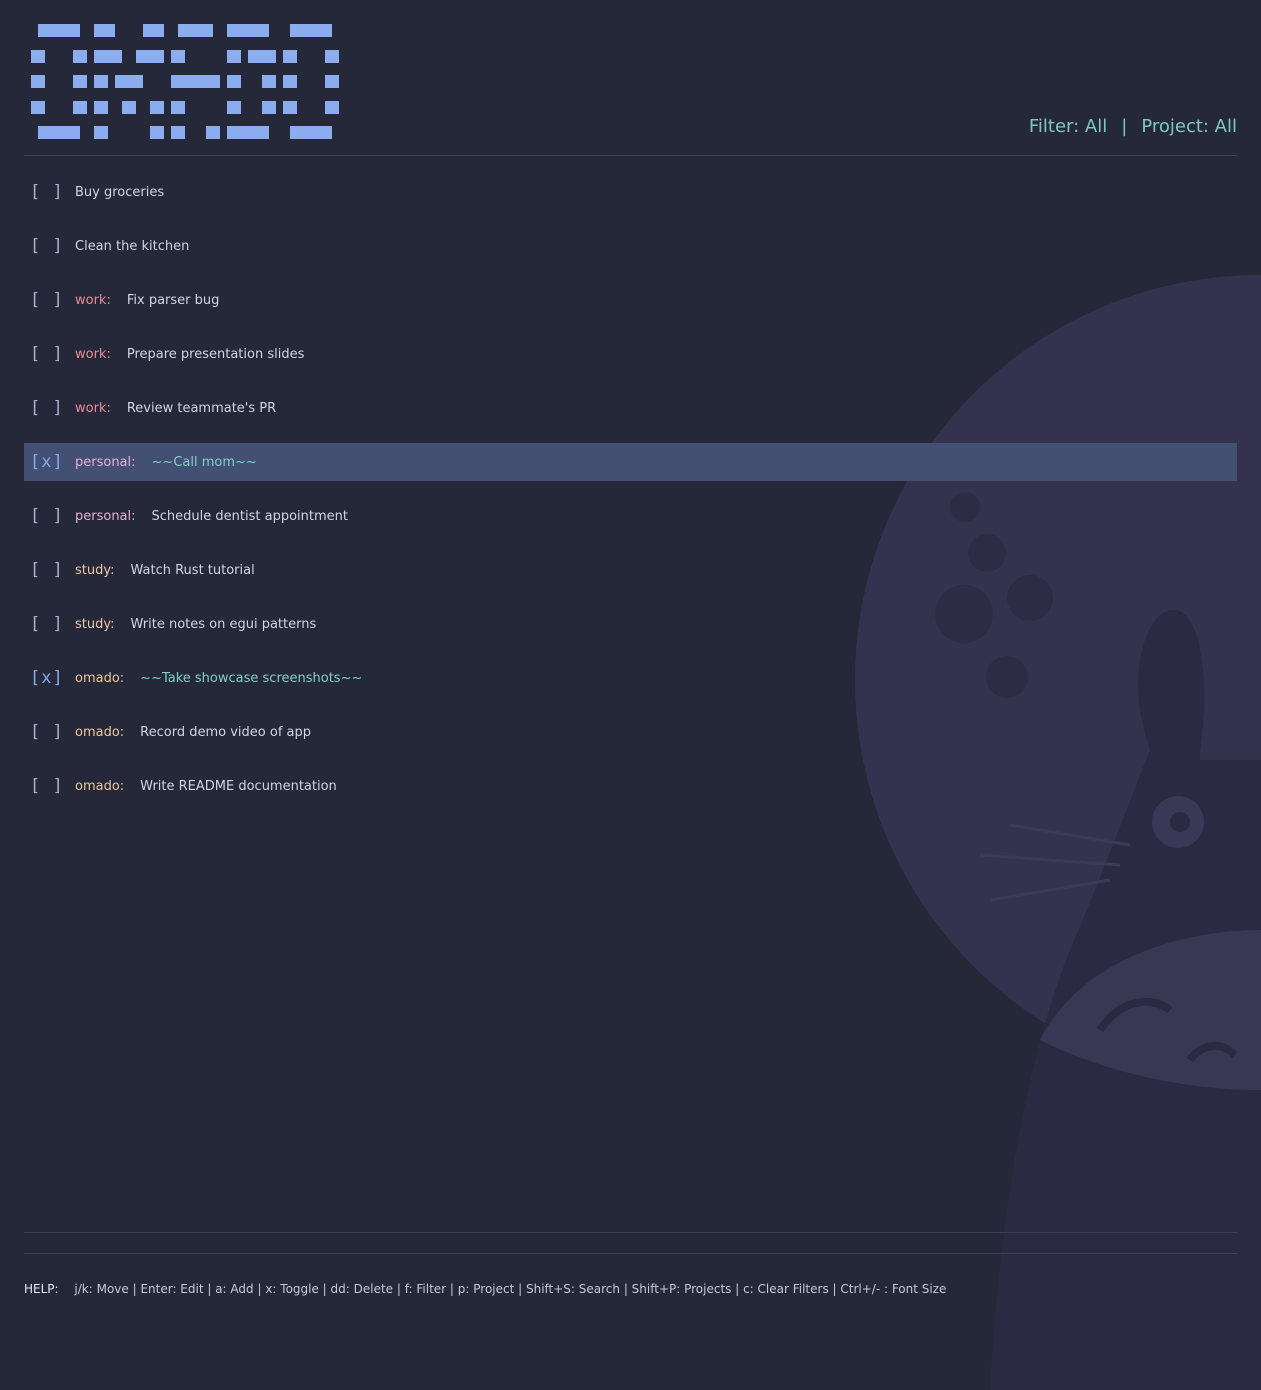 The image size is (1261, 1390). Describe the element at coordinates (630, 155) in the screenshot. I see `header-divider` at that location.